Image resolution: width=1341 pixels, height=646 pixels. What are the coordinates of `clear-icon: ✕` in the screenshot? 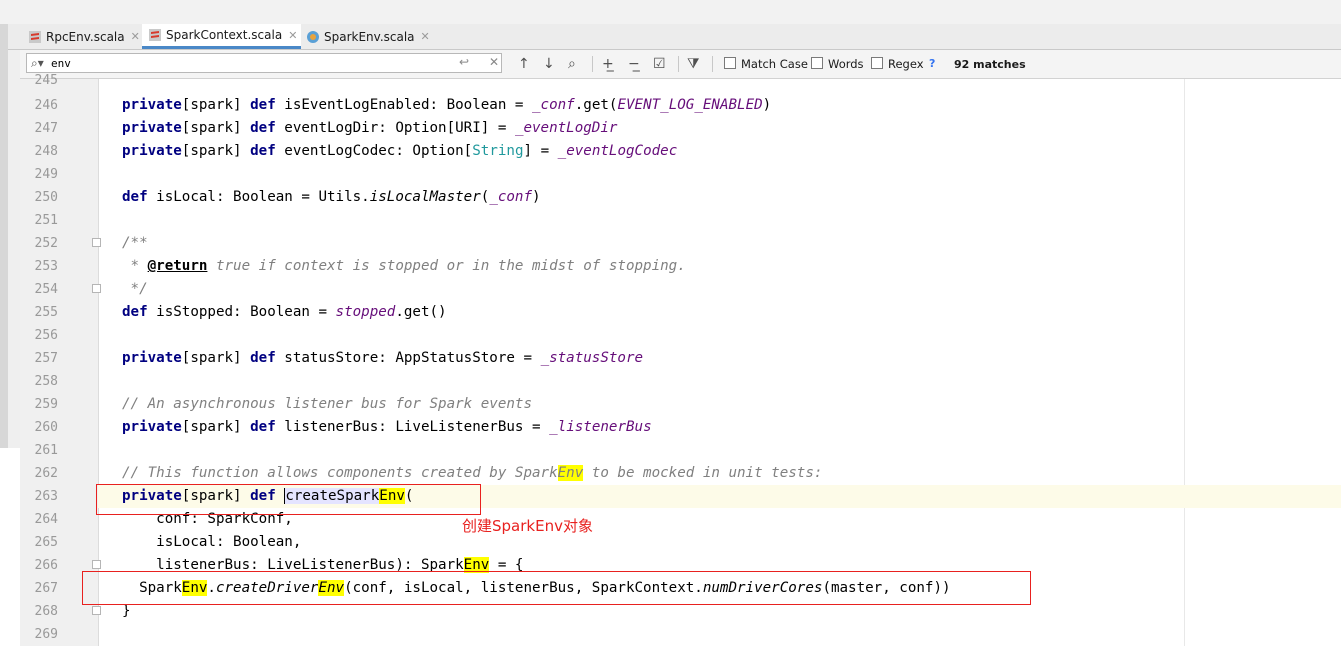 It's located at (494, 62).